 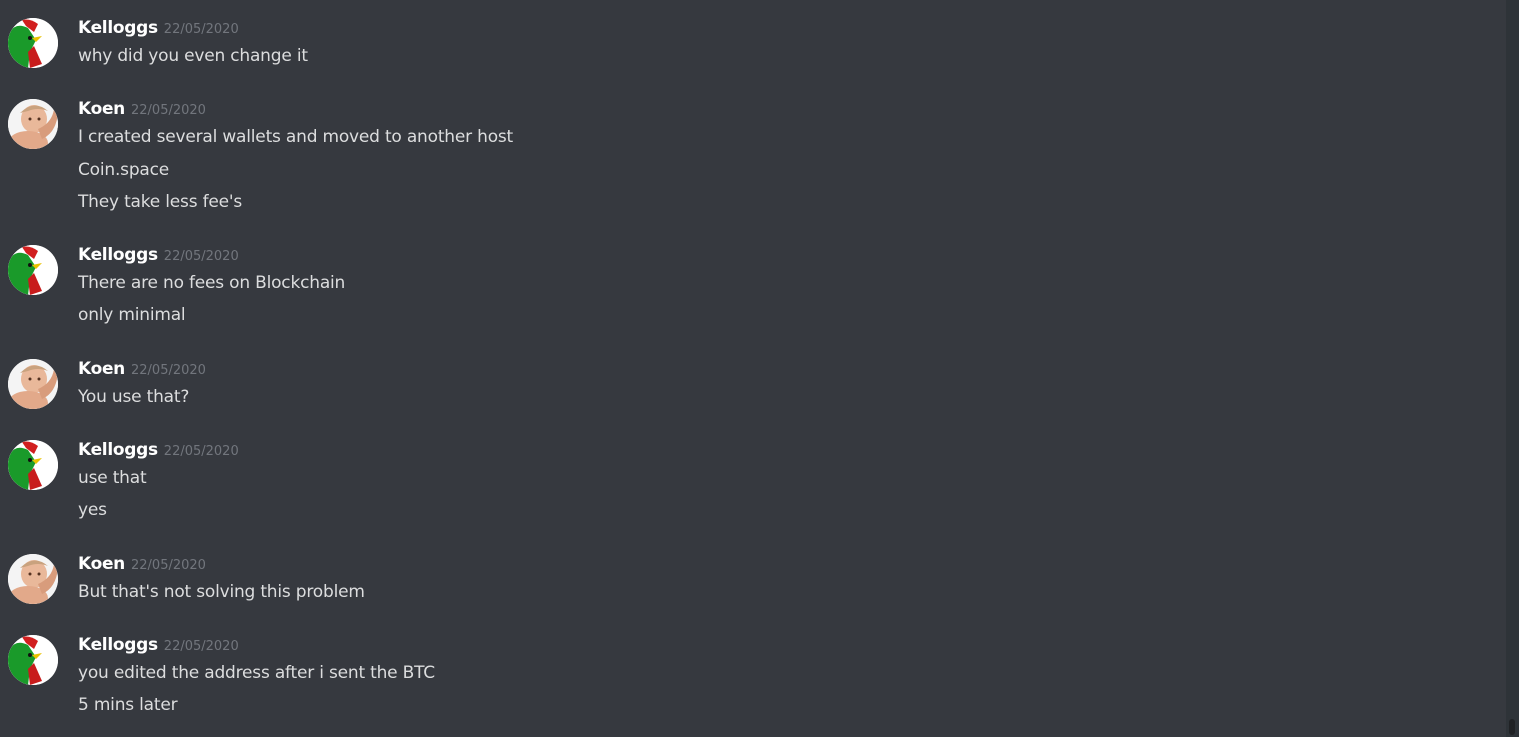 What do you see at coordinates (128, 705) in the screenshot?
I see `message-text: 5 mins later` at bounding box center [128, 705].